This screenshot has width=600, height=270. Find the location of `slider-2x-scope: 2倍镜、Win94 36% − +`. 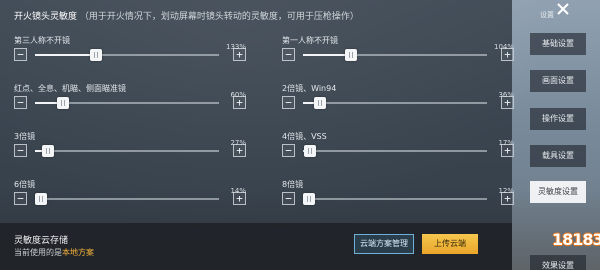

slider-2x-scope: 2倍镜、Win94 36% − + is located at coordinates (398, 103).